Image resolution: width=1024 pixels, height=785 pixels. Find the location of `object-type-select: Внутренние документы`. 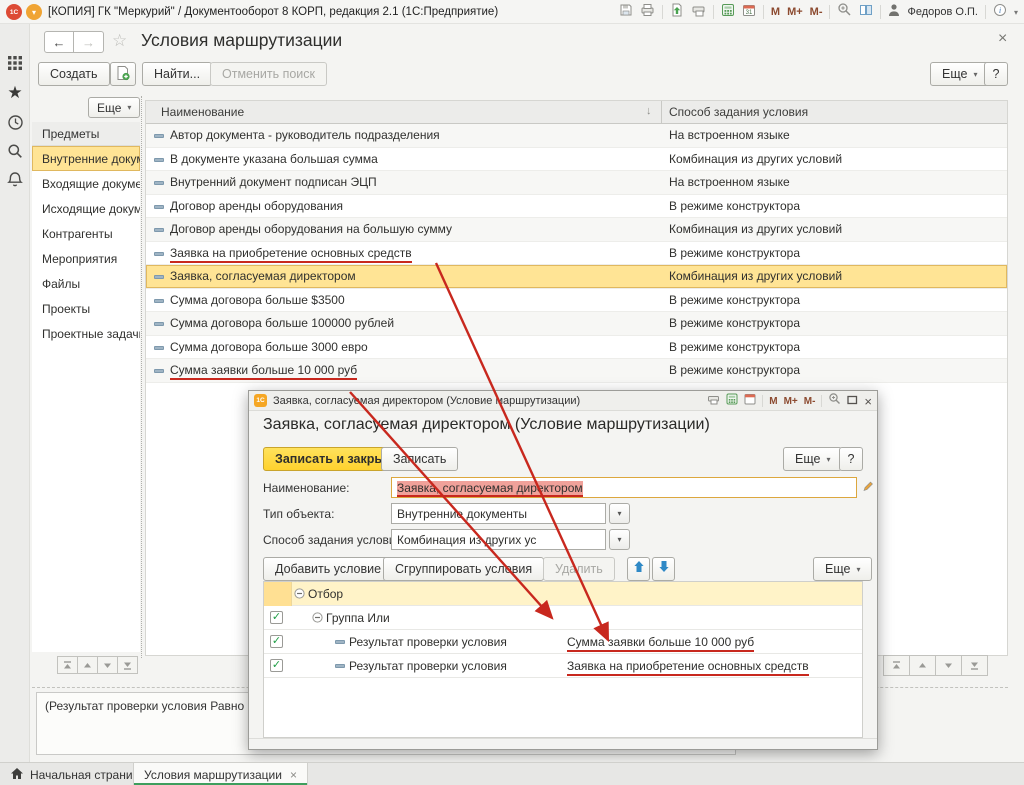

object-type-select: Внутренние документы is located at coordinates (498, 513).